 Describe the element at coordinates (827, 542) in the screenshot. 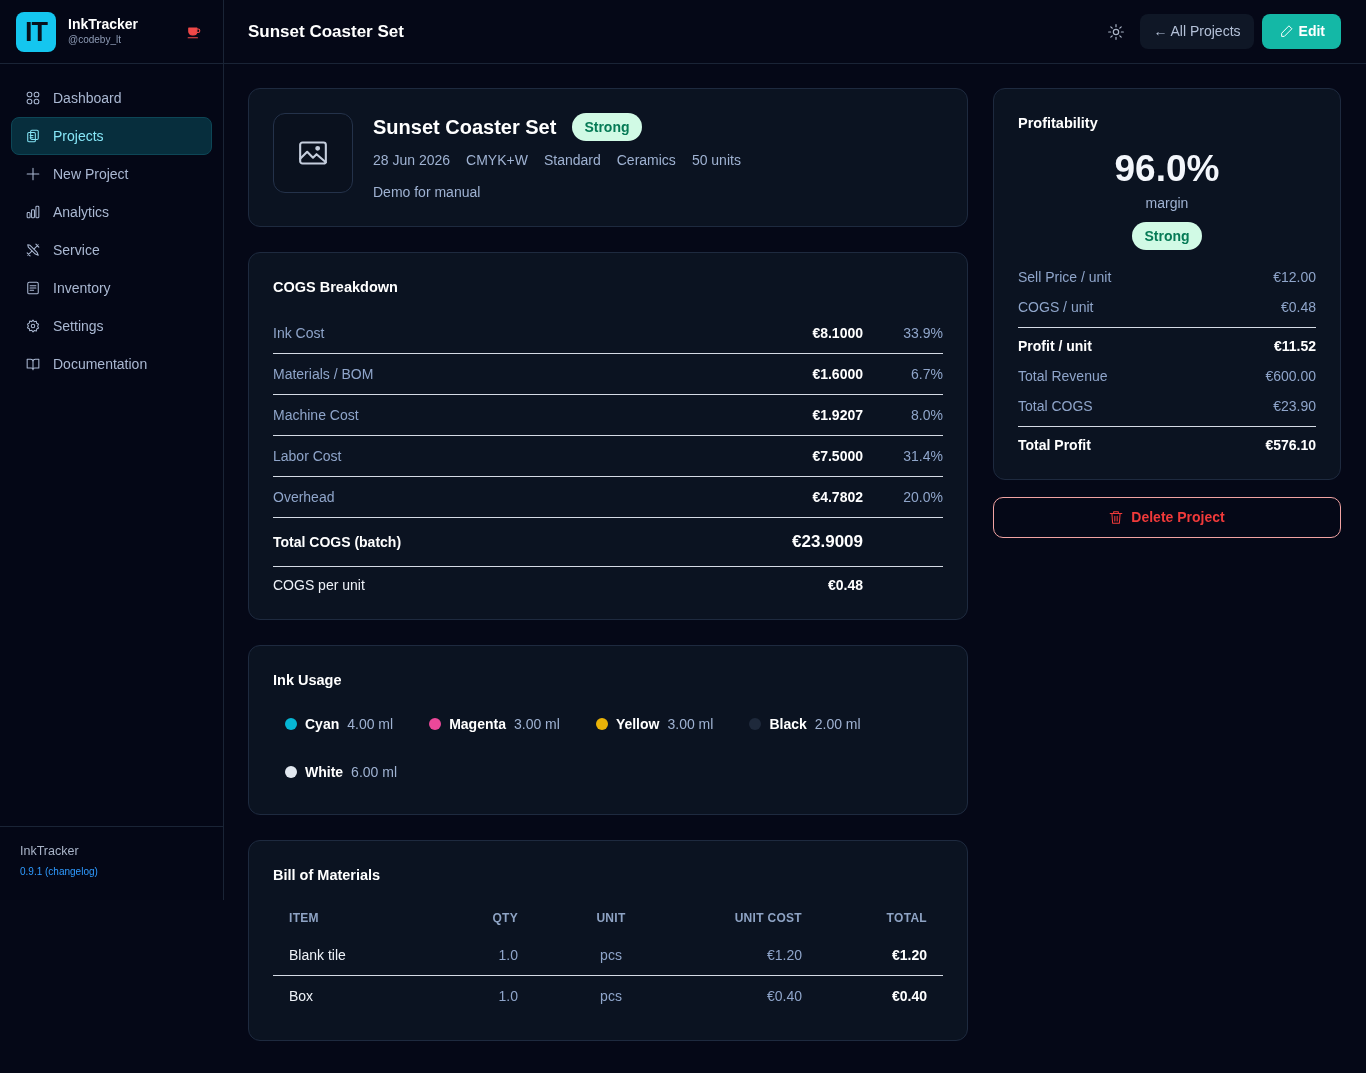

I see `total-value: €23.9009` at that location.